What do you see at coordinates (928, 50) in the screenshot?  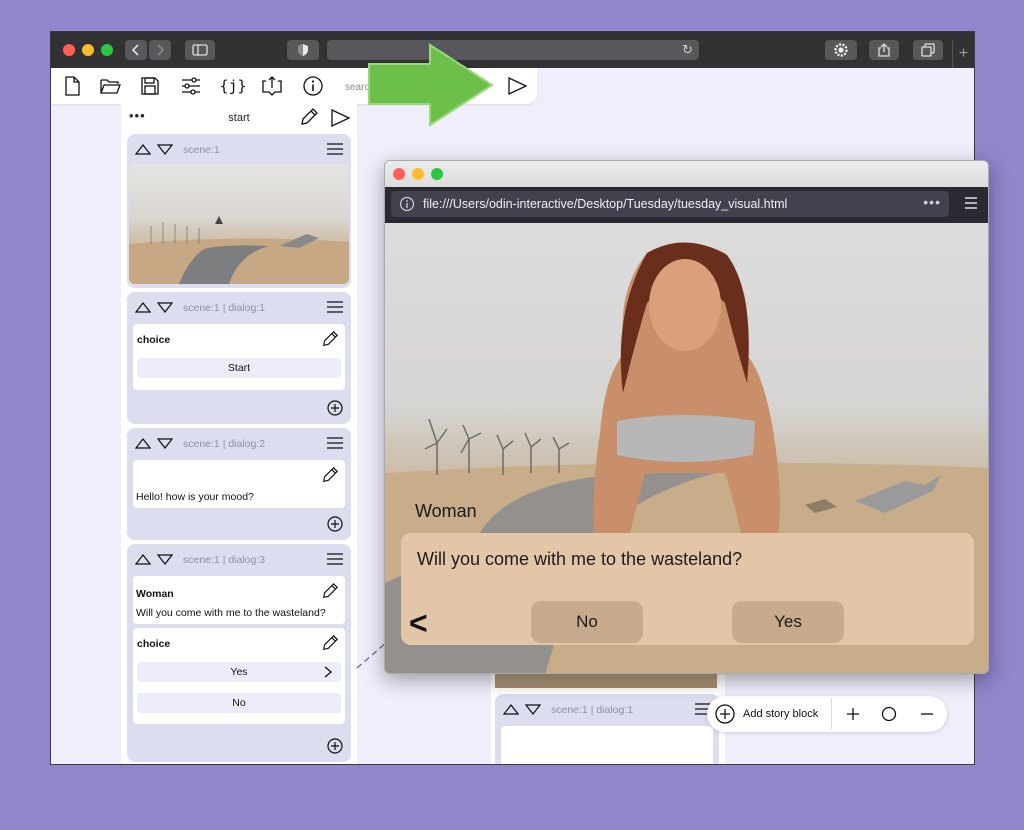 I see `tab-overview-button` at bounding box center [928, 50].